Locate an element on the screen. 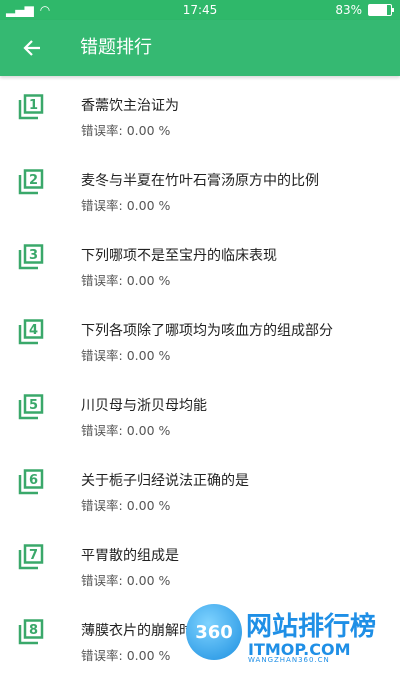 Image resolution: width=400 pixels, height=676 pixels. question-text: 关于栀子归经说法正确的是 is located at coordinates (165, 481).